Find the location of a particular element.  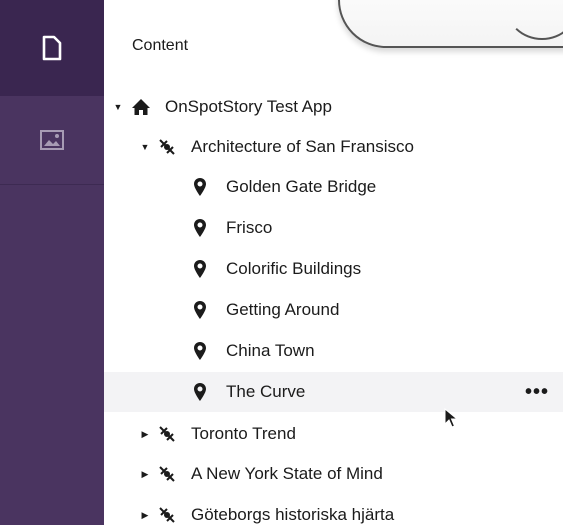

tree-node-place-selected: The Curve ••• is located at coordinates (333, 392).